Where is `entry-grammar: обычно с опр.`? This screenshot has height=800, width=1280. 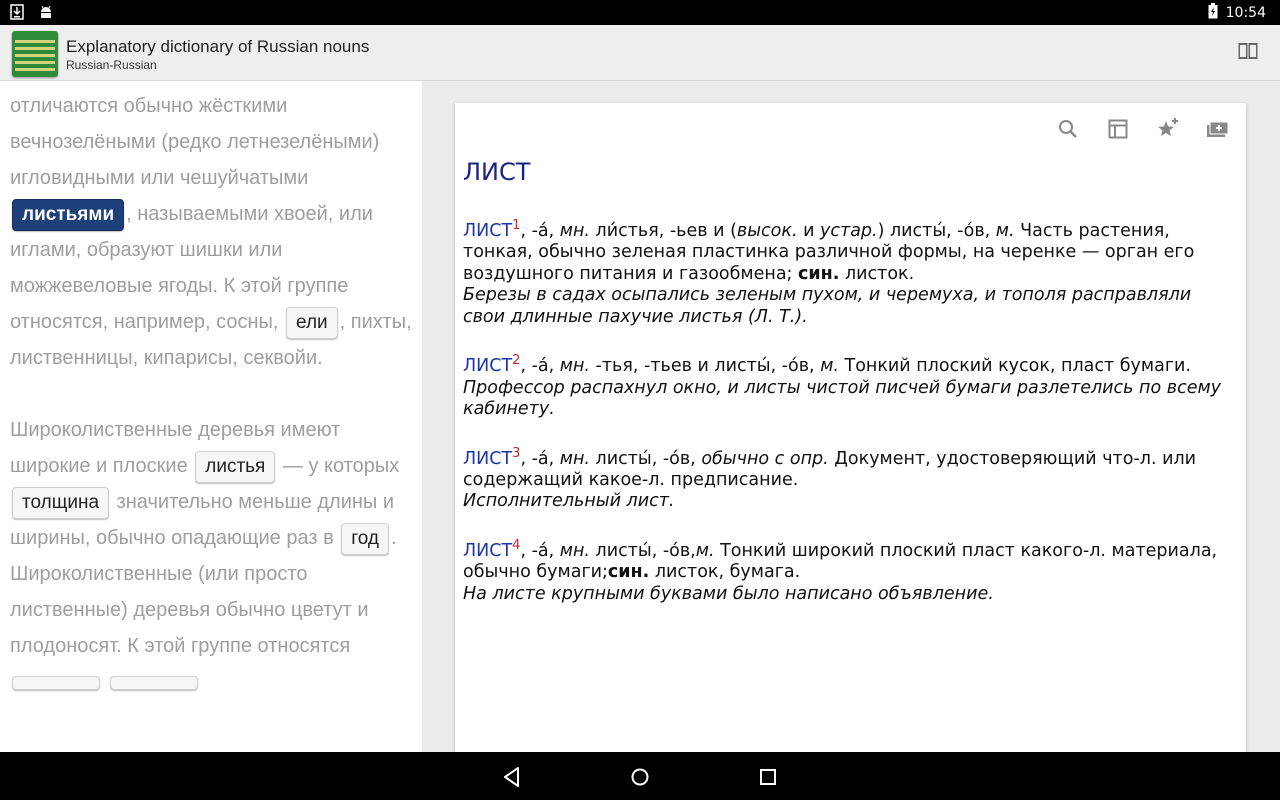
entry-grammar: обычно с опр. is located at coordinates (765, 458).